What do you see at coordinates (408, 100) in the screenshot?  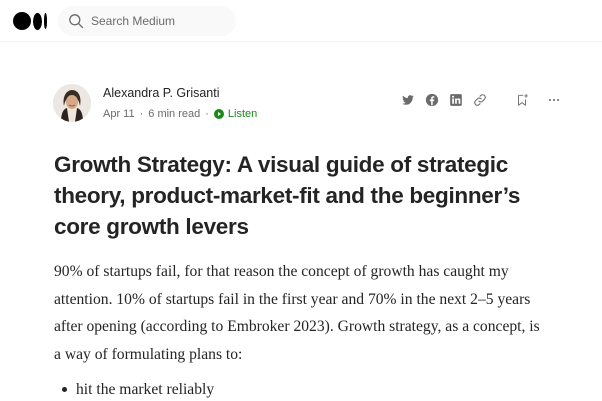 I see `twitter-icon` at bounding box center [408, 100].